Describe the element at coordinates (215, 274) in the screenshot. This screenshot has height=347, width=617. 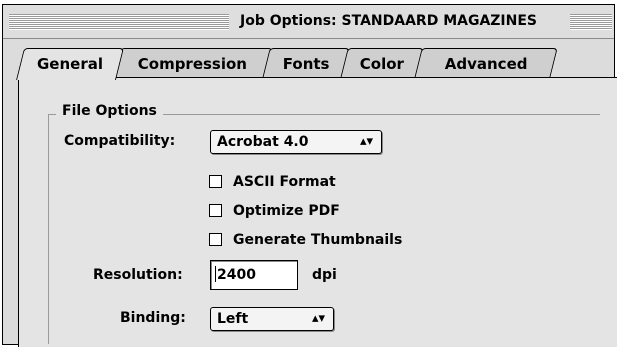
I see `text-caret` at that location.